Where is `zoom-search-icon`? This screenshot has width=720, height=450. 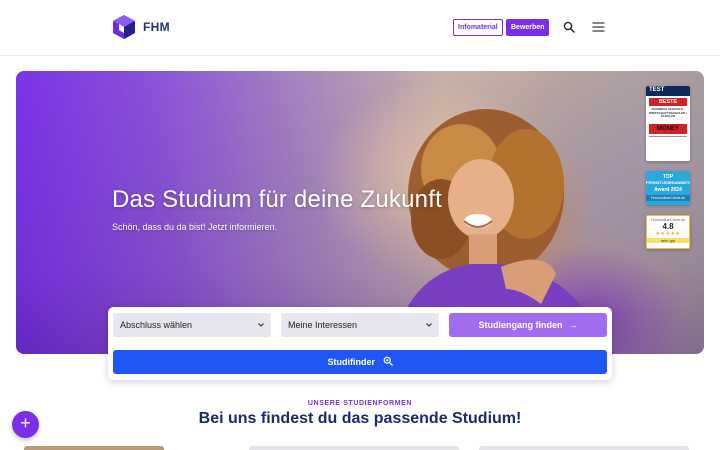 zoom-search-icon is located at coordinates (388, 361).